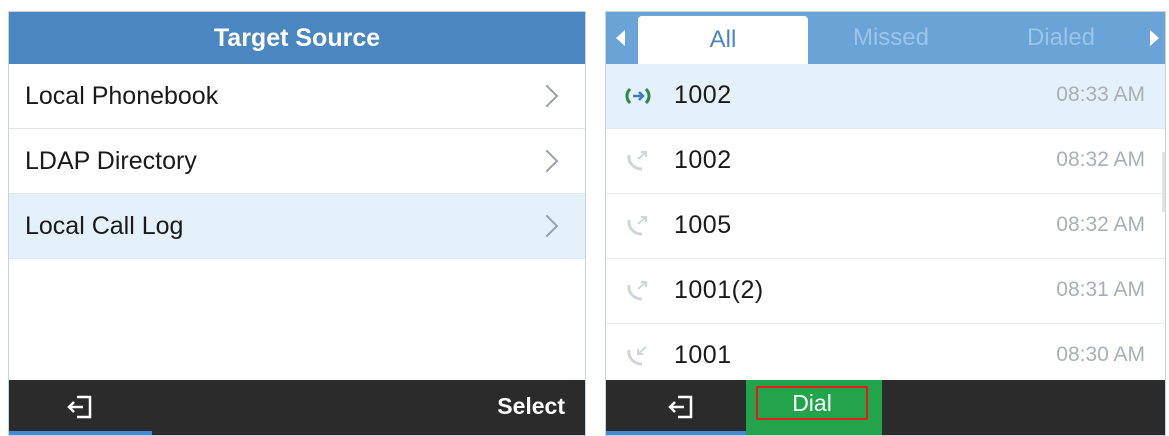 This screenshot has height=436, width=1169. Describe the element at coordinates (703, 225) in the screenshot. I see `call-number: 1005` at that location.